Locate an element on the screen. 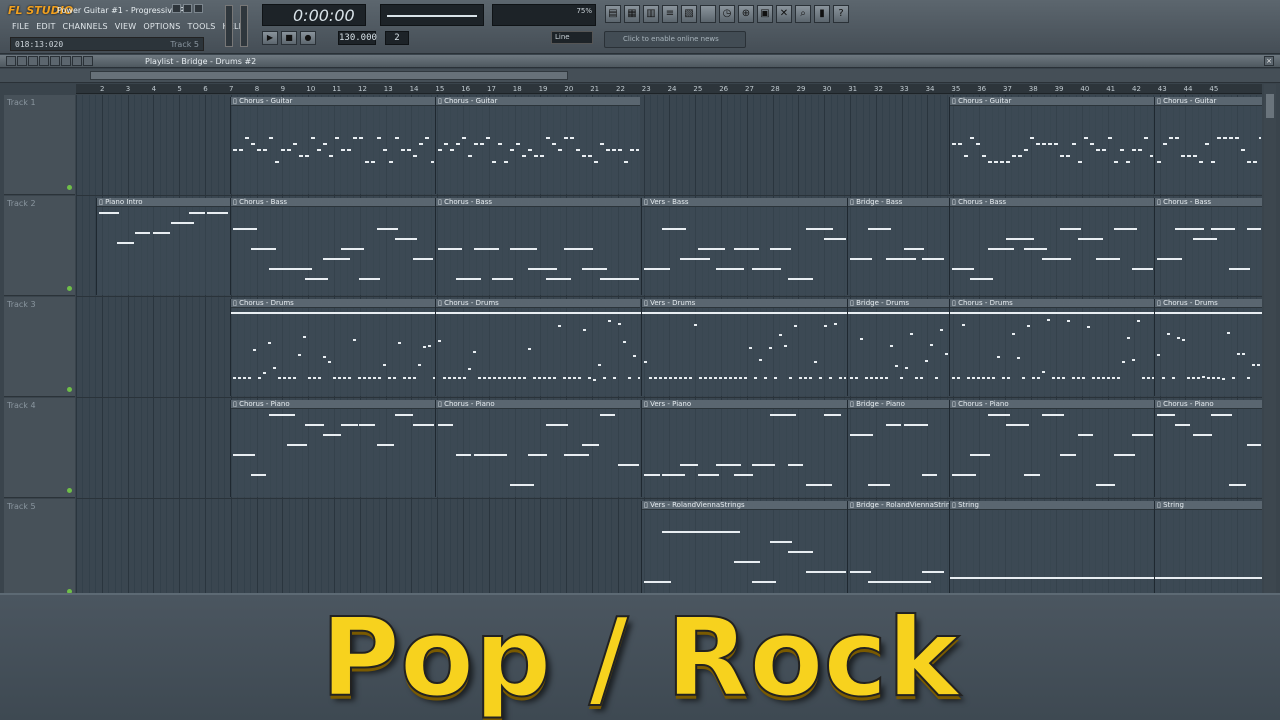 This screenshot has width=1280, height=720. select-tool-icon is located at coordinates (66, 61).